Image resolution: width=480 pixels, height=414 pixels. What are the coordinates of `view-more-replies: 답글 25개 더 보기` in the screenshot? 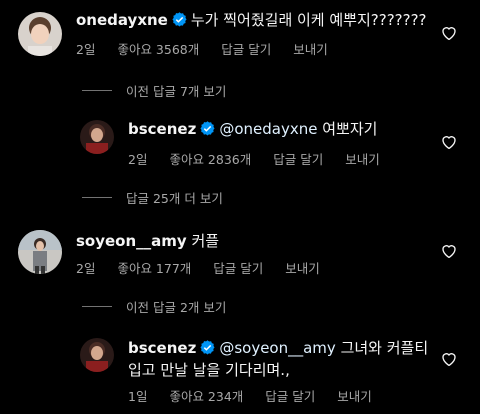 It's located at (152, 197).